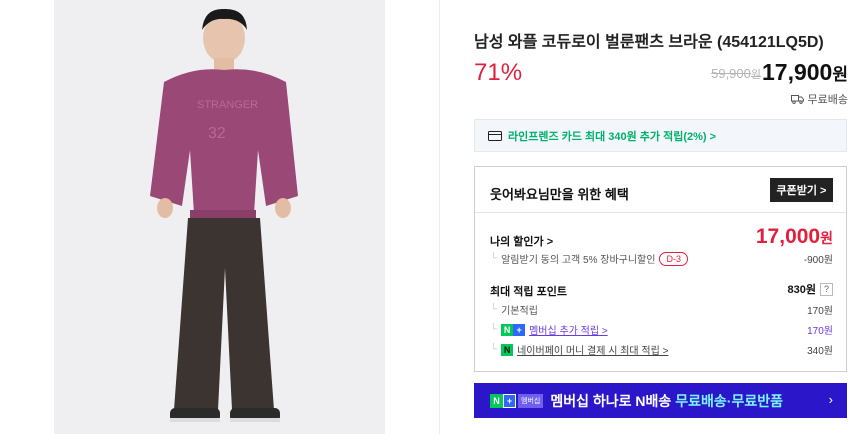 This screenshot has height=434, width=850. I want to click on my-discount-price-unit: 원, so click(826, 238).